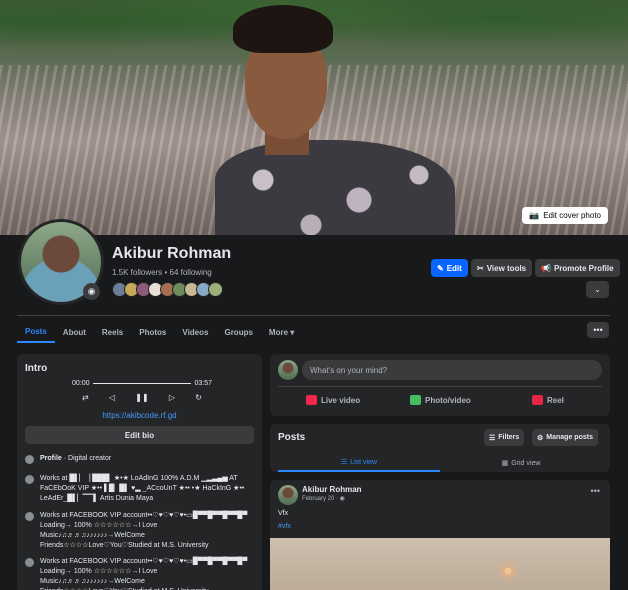  Describe the element at coordinates (504, 437) in the screenshot. I see `filters-button: ☰ Filters` at that location.